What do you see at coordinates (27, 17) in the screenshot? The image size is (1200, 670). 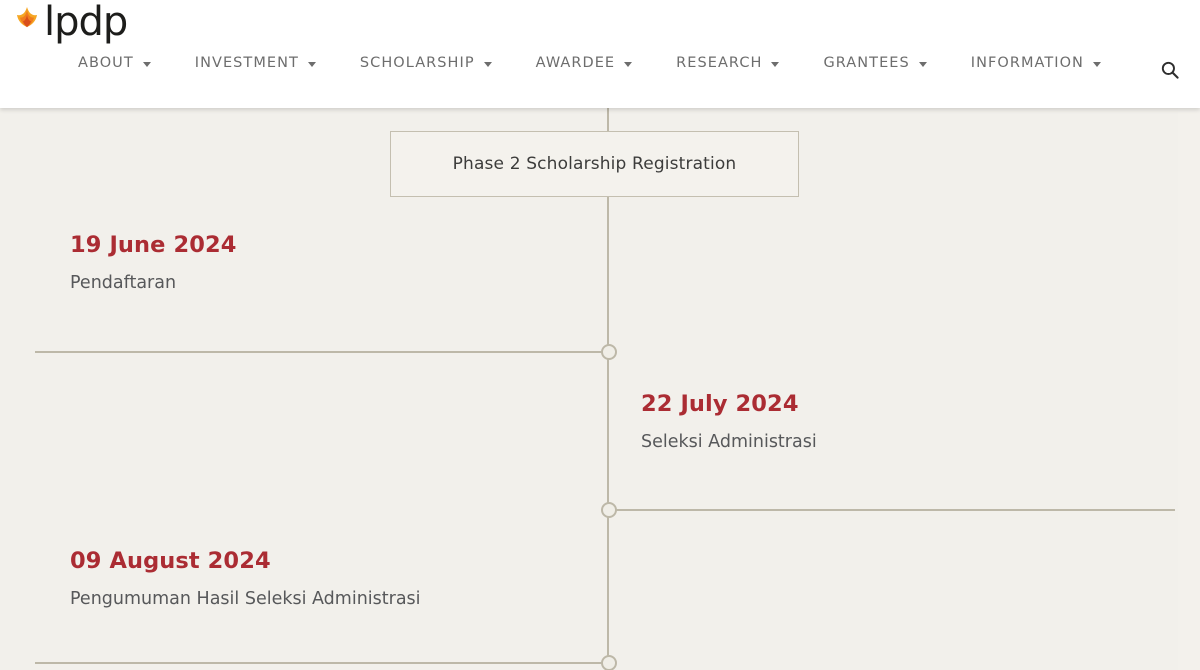 I see `flame-icon` at bounding box center [27, 17].